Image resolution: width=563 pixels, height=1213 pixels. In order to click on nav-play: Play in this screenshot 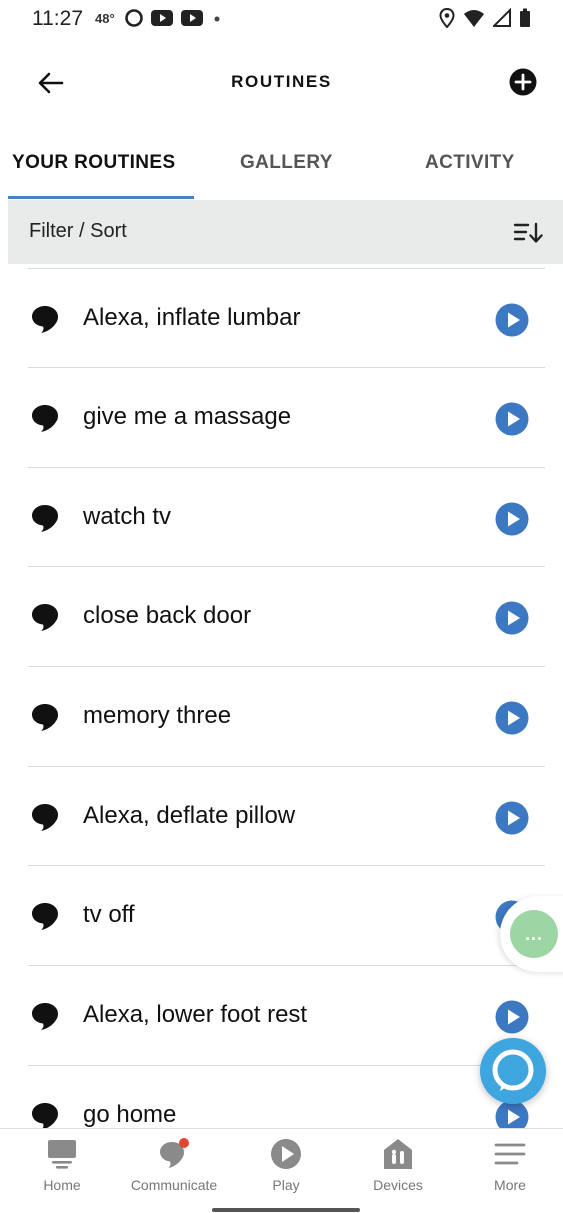, I will do `click(286, 1171)`.